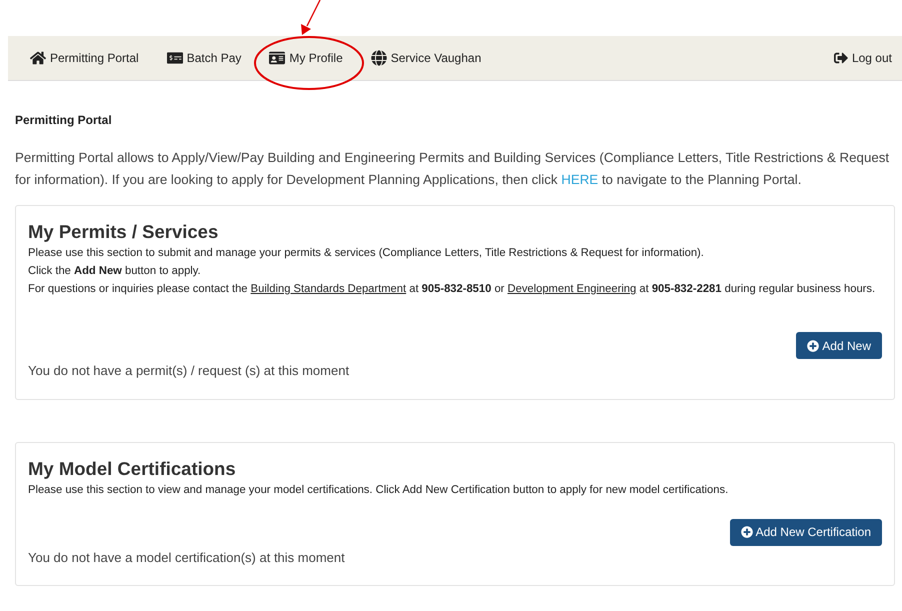  What do you see at coordinates (174, 58) in the screenshot?
I see `payment-card-icon` at bounding box center [174, 58].